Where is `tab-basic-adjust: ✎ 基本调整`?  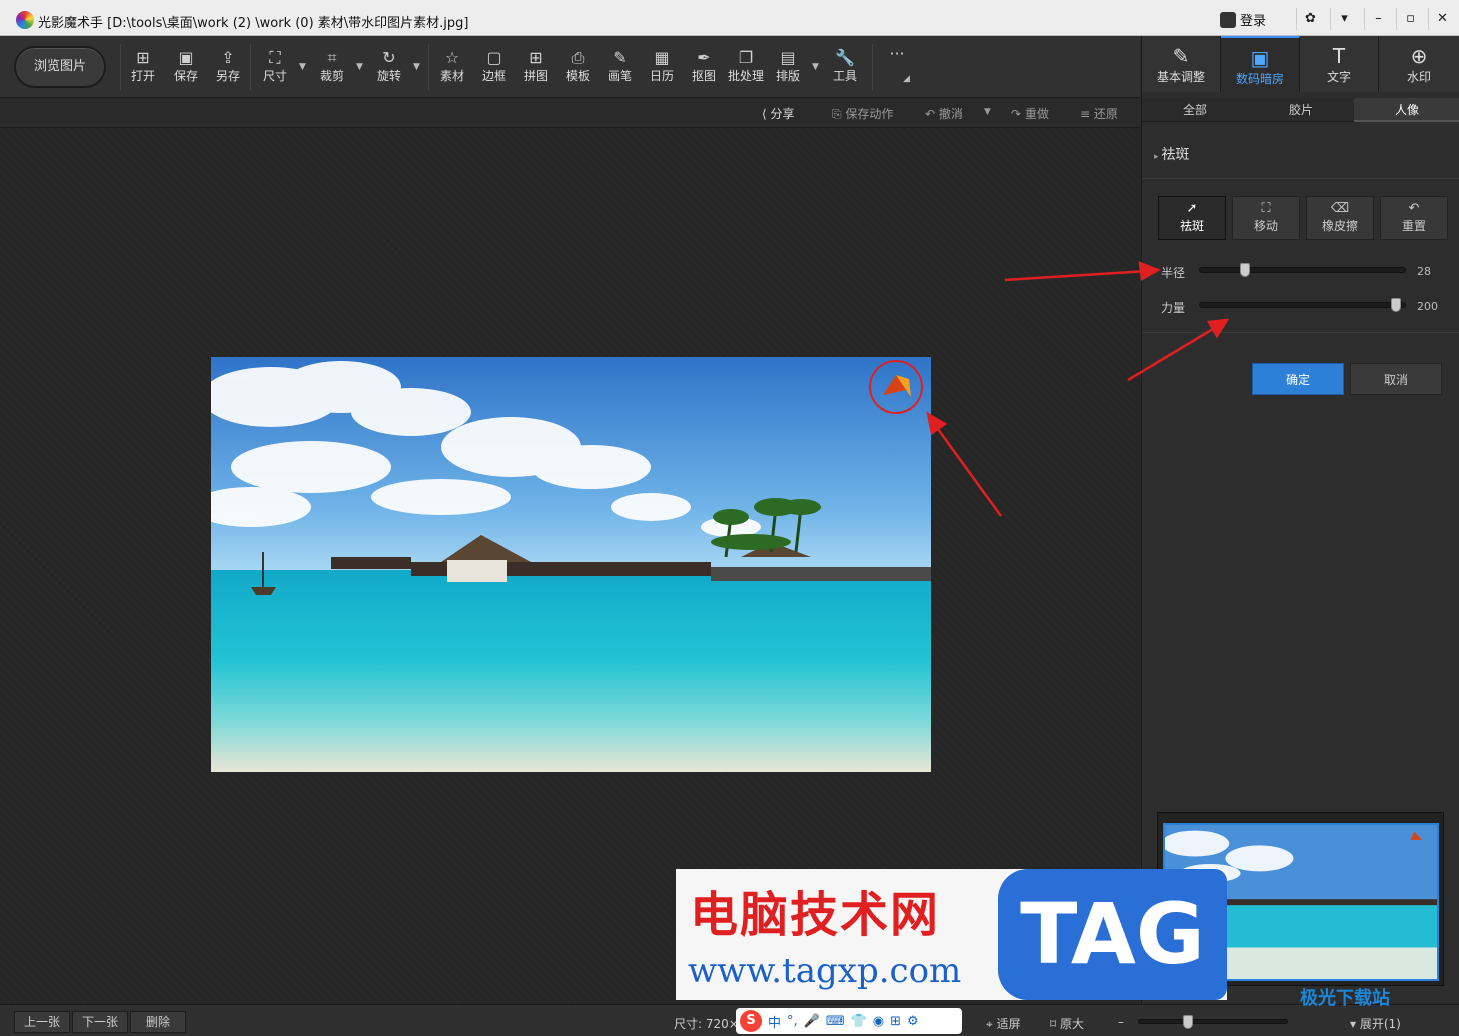
tab-basic-adjust: ✎ 基本调整 is located at coordinates (1181, 64).